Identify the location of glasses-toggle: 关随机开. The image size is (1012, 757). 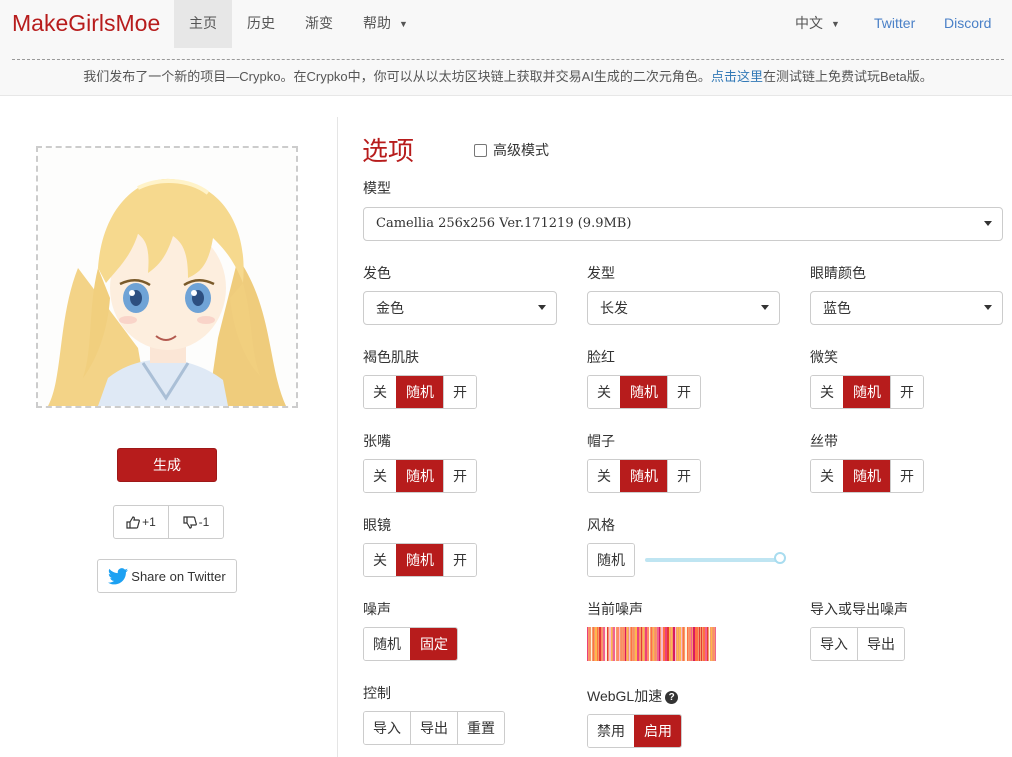
(420, 560).